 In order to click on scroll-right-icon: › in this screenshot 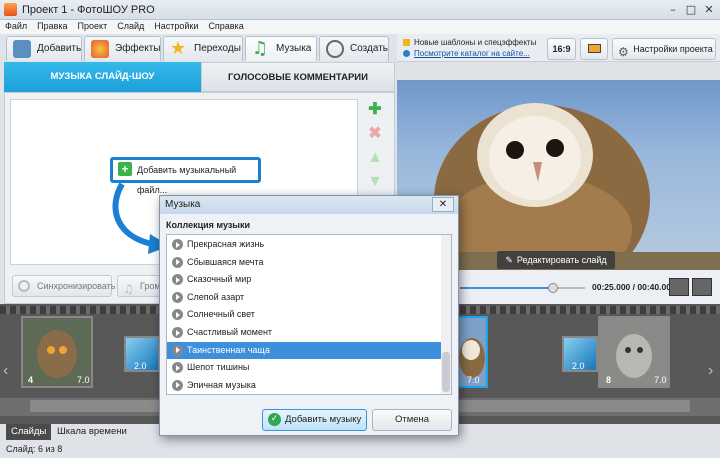, I will do `click(710, 371)`.